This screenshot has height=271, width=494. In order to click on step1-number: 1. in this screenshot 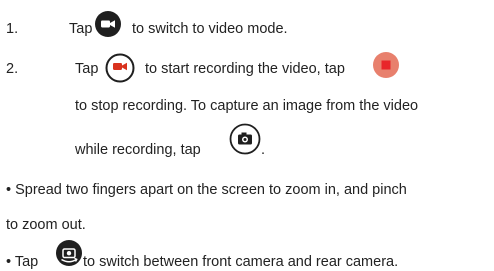, I will do `click(12, 29)`.